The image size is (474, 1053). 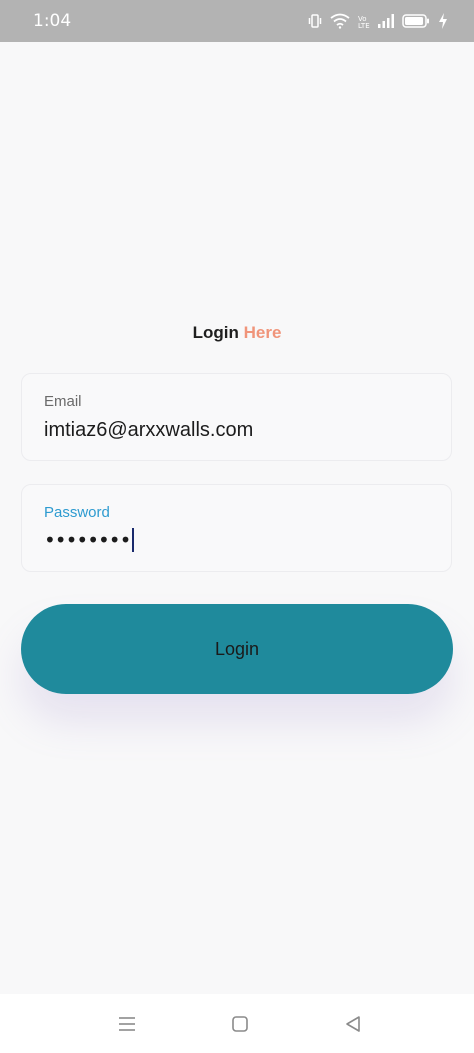 I want to click on signal-icon, so click(x=386, y=21).